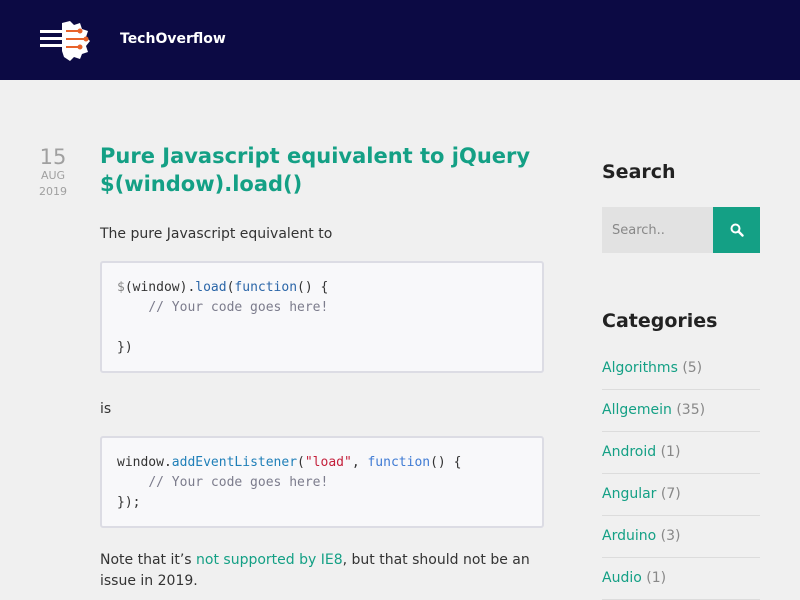 This screenshot has width=800, height=600. Describe the element at coordinates (70, 40) in the screenshot. I see `logo-icon` at that location.